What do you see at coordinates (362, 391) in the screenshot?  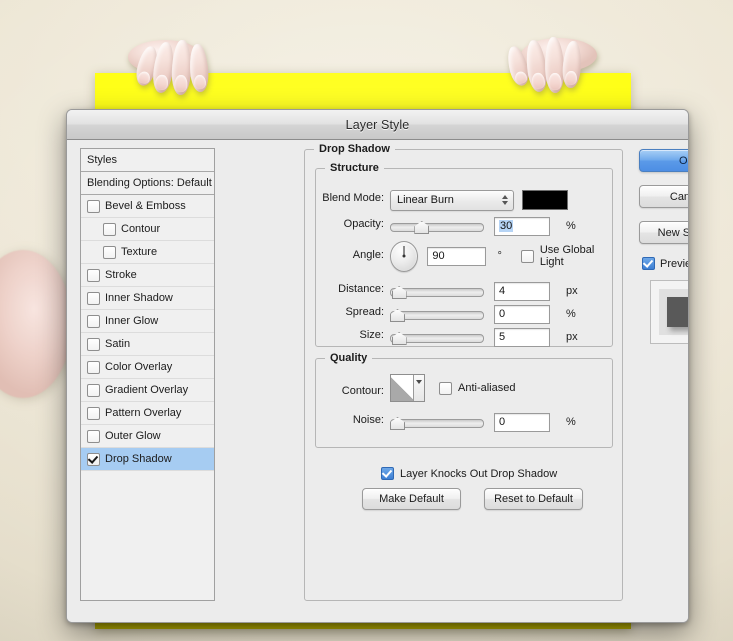 I see `contour-label: Contour:` at bounding box center [362, 391].